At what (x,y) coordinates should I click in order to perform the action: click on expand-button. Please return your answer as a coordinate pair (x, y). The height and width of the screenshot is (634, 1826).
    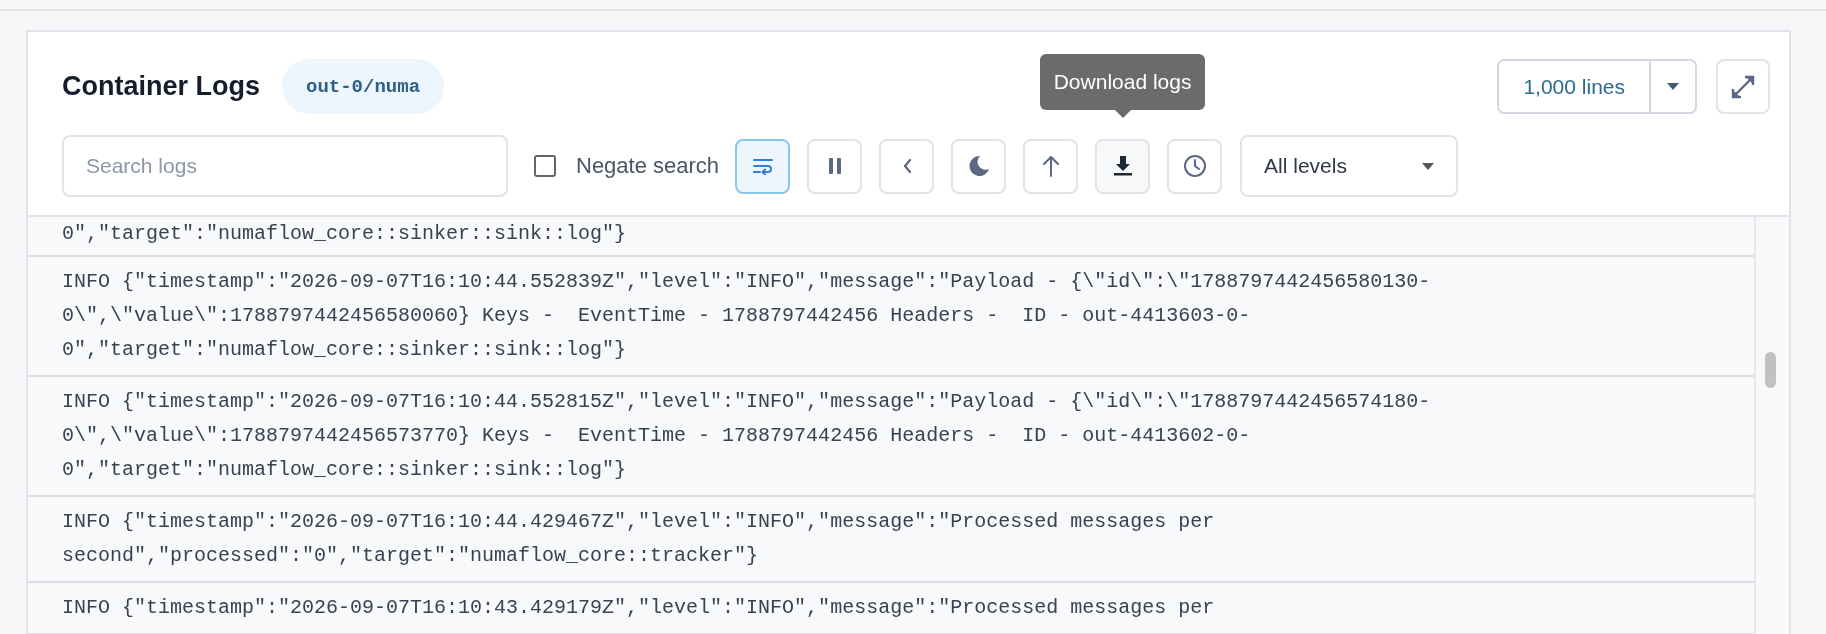
    Looking at the image, I should click on (1743, 86).